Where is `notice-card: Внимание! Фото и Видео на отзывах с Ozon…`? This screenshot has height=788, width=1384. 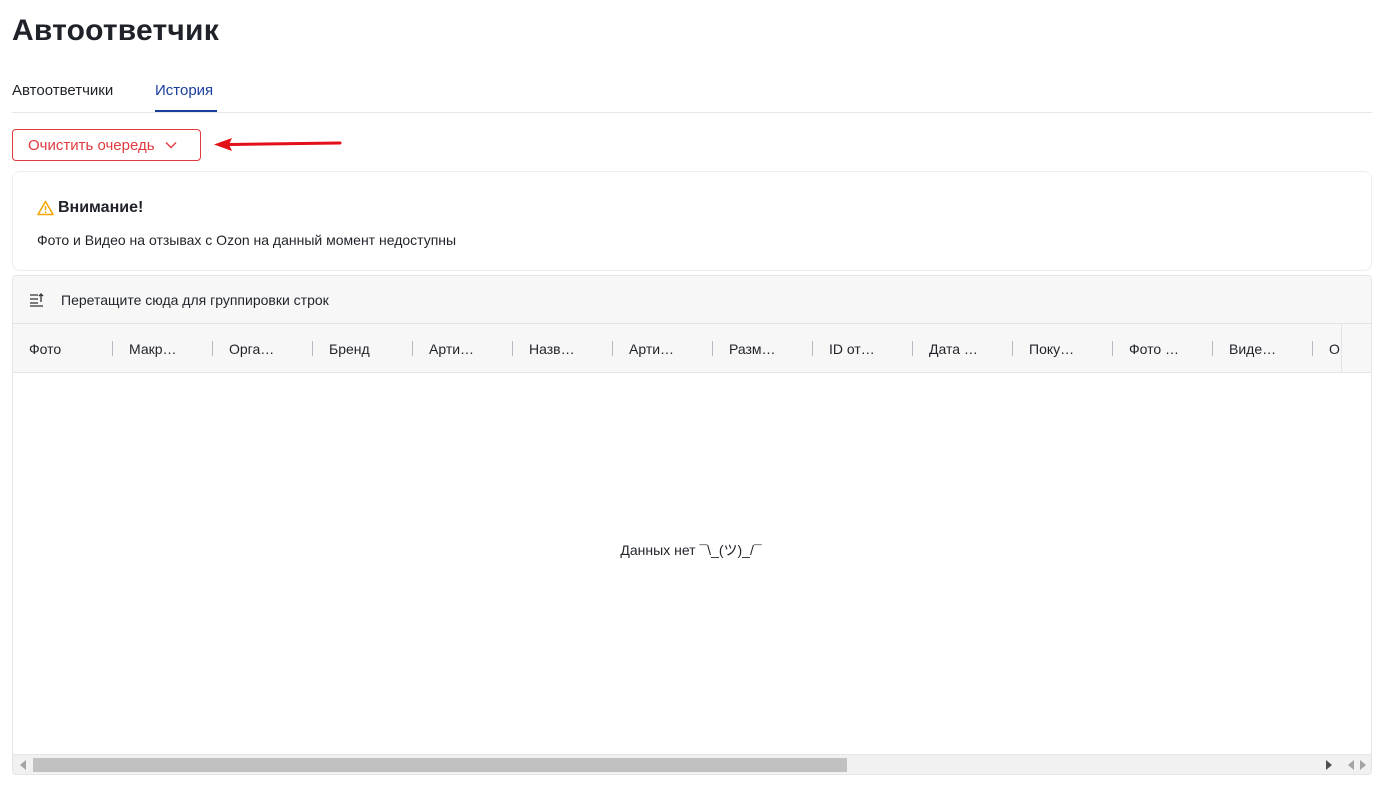
notice-card: Внимание! Фото и Видео на отзывах с Ozon… is located at coordinates (692, 221).